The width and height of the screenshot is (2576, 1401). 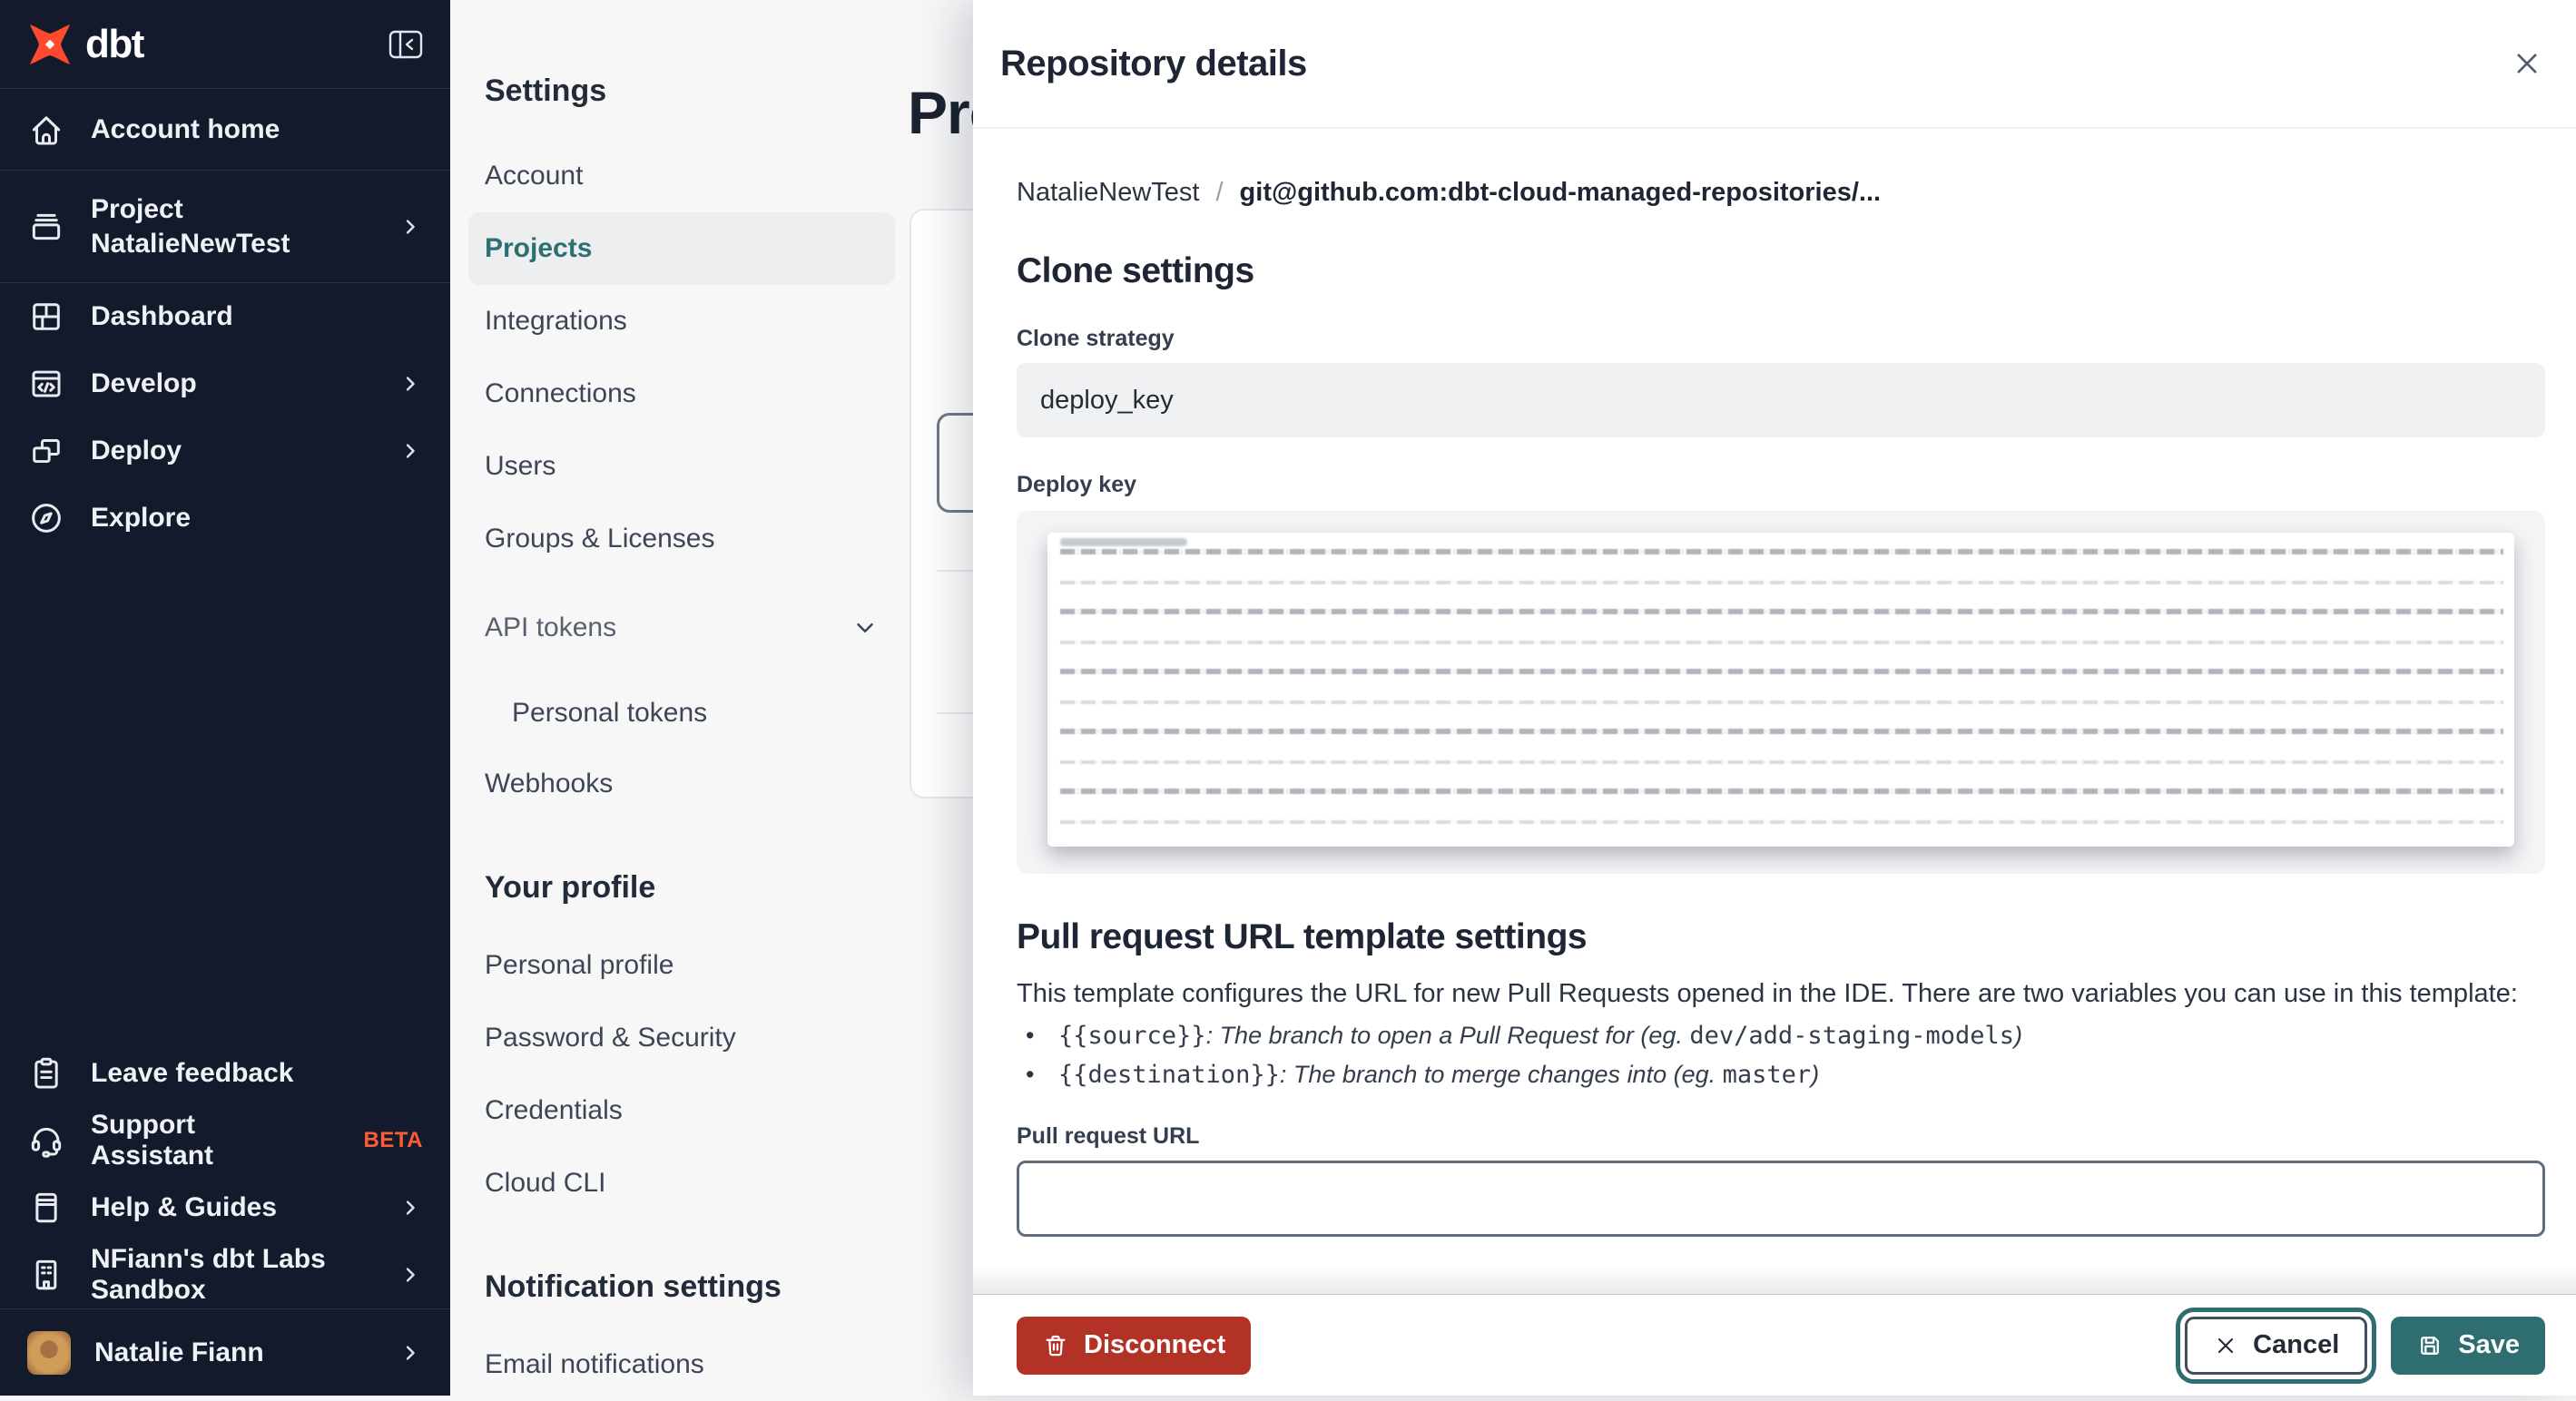 What do you see at coordinates (1134, 1345) in the screenshot?
I see `disconnect-button: Disconnect` at bounding box center [1134, 1345].